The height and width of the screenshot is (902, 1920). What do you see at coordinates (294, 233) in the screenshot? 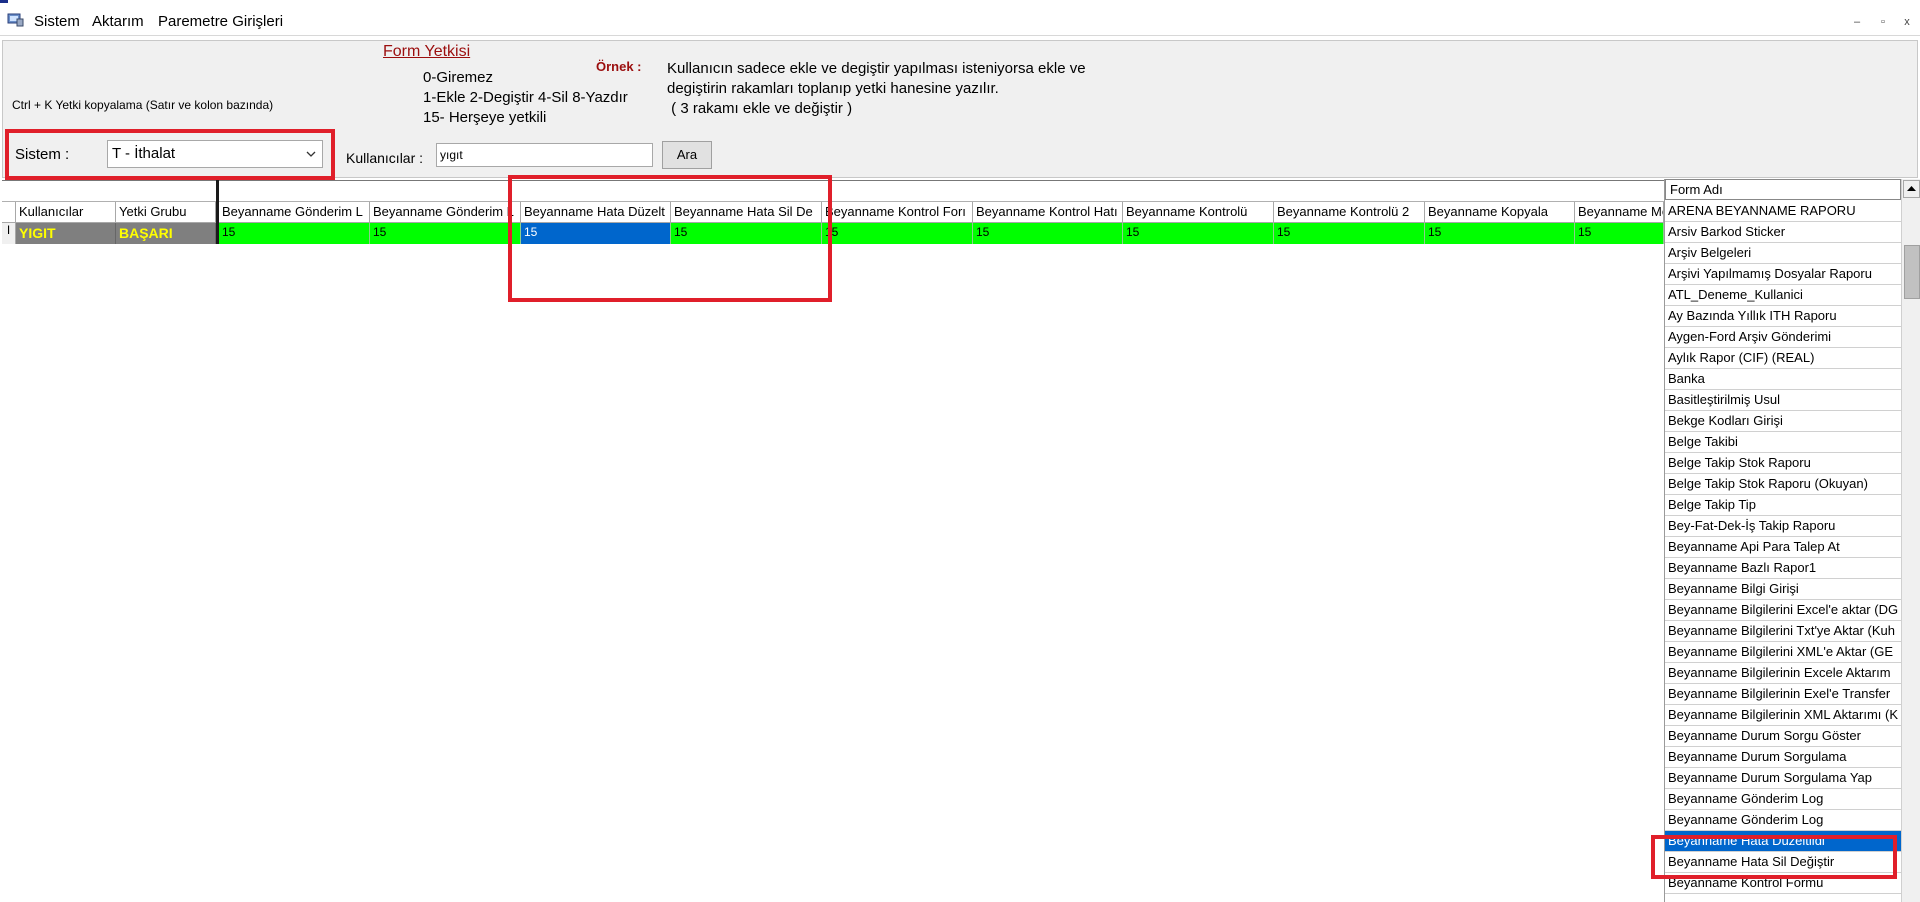
I see `cell-value-0: 15` at bounding box center [294, 233].